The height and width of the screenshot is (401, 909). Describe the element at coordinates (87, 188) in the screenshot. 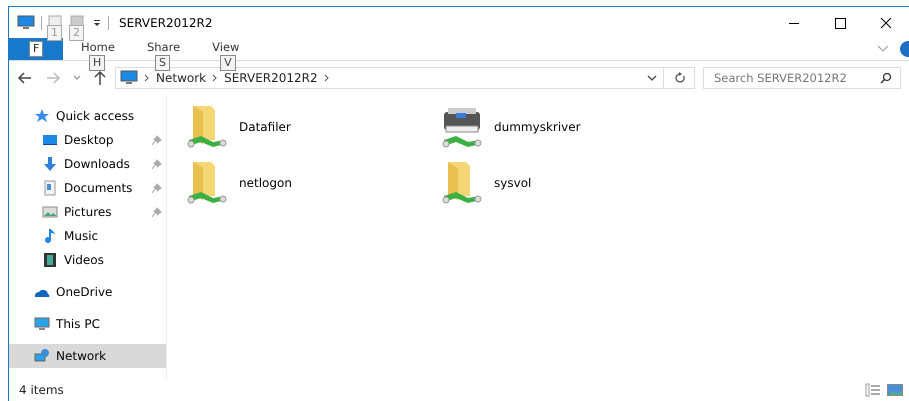

I see `sidebar-item: Documents` at that location.